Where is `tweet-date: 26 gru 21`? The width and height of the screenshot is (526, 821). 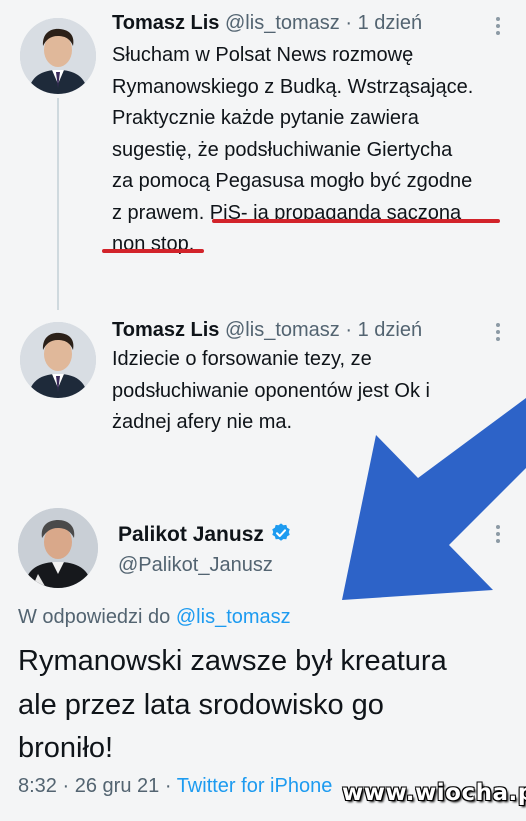 tweet-date: 26 gru 21 is located at coordinates (117, 786).